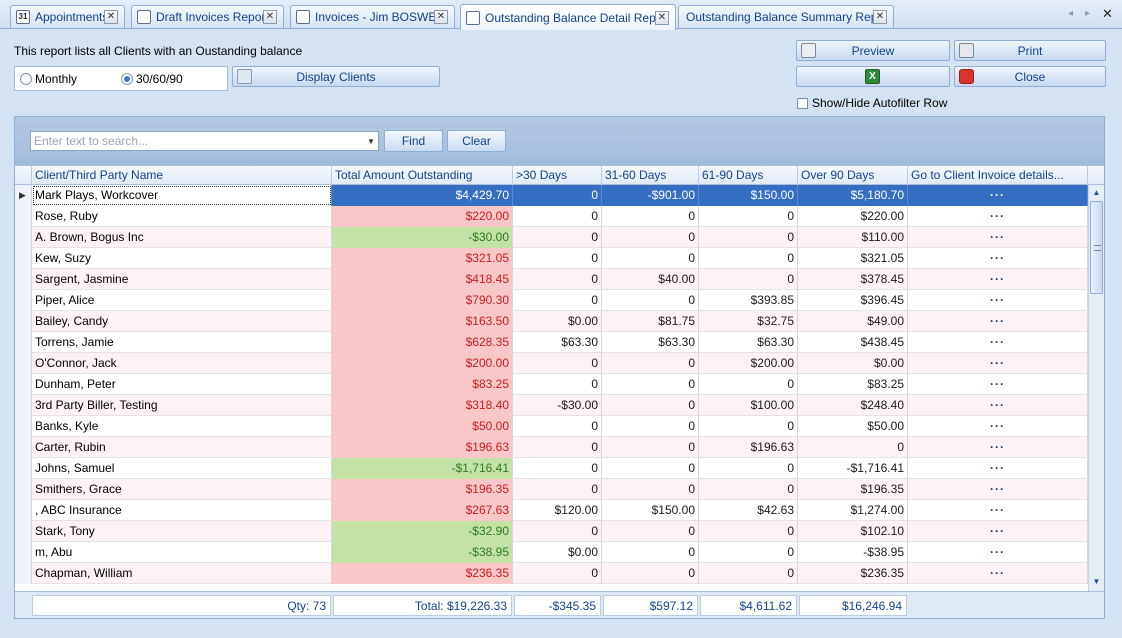  Describe the element at coordinates (422, 195) in the screenshot. I see `cell-total-outstanding: $4,429.70` at that location.